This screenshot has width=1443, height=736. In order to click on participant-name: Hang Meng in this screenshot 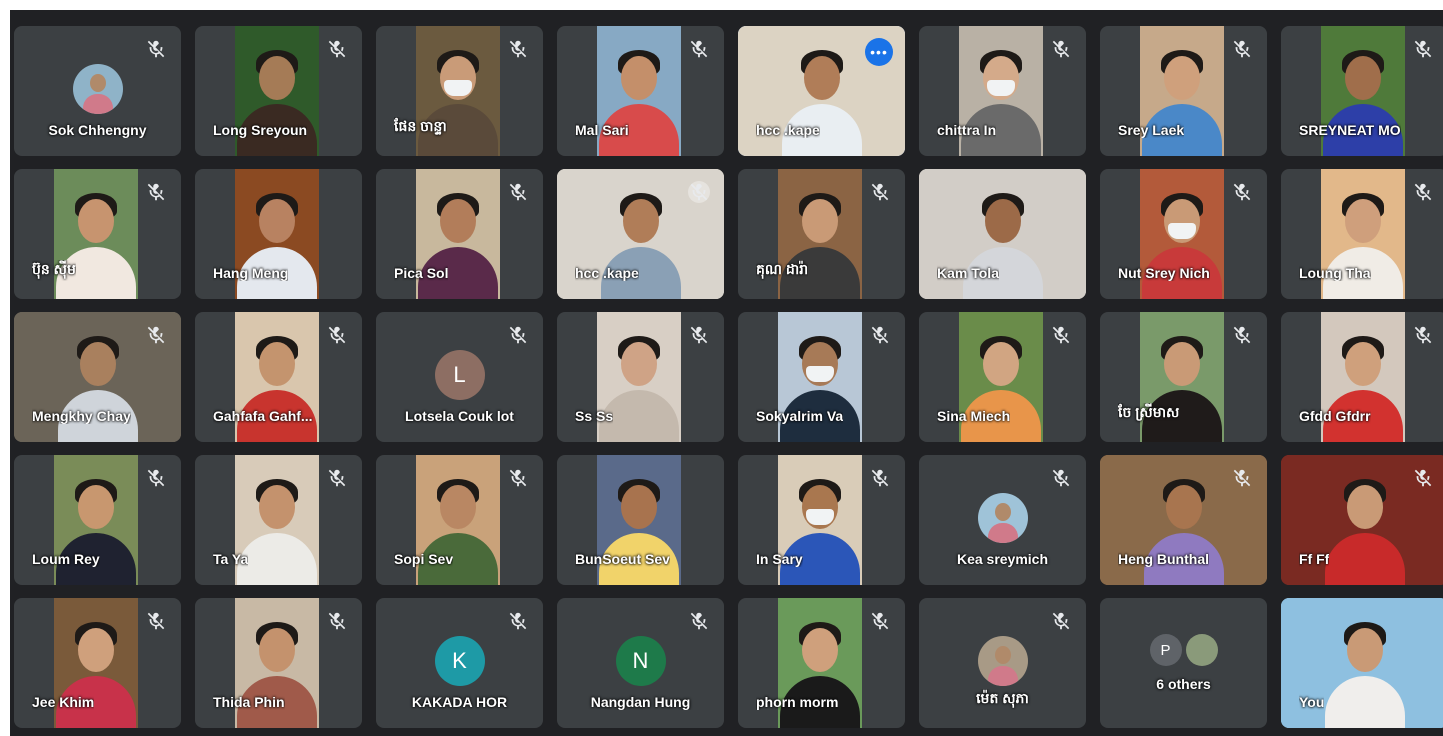, I will do `click(251, 273)`.